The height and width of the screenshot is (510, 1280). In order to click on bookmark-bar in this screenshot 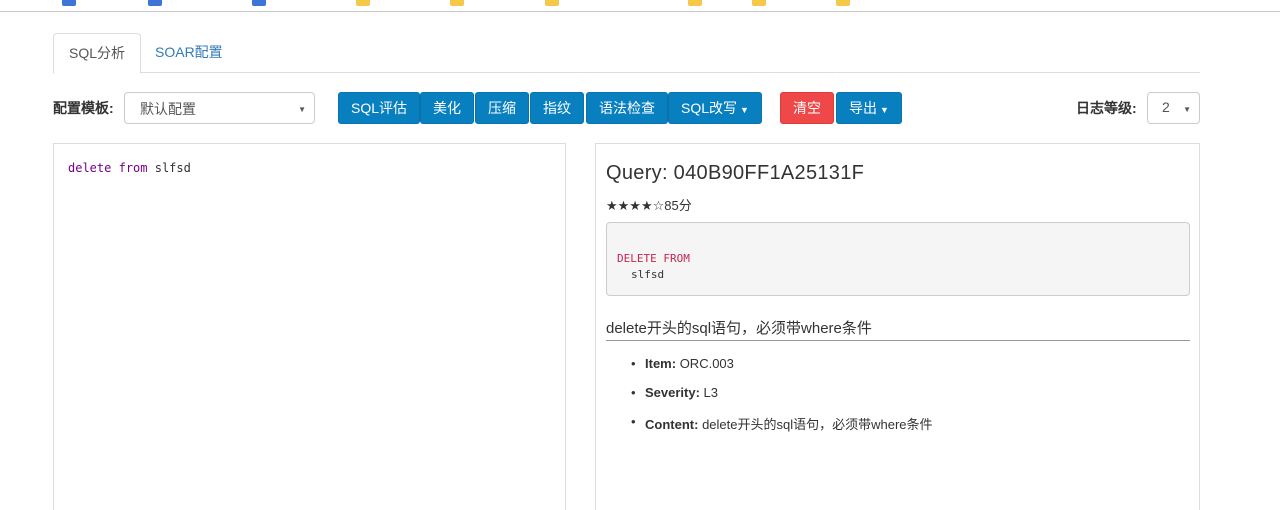, I will do `click(640, 6)`.